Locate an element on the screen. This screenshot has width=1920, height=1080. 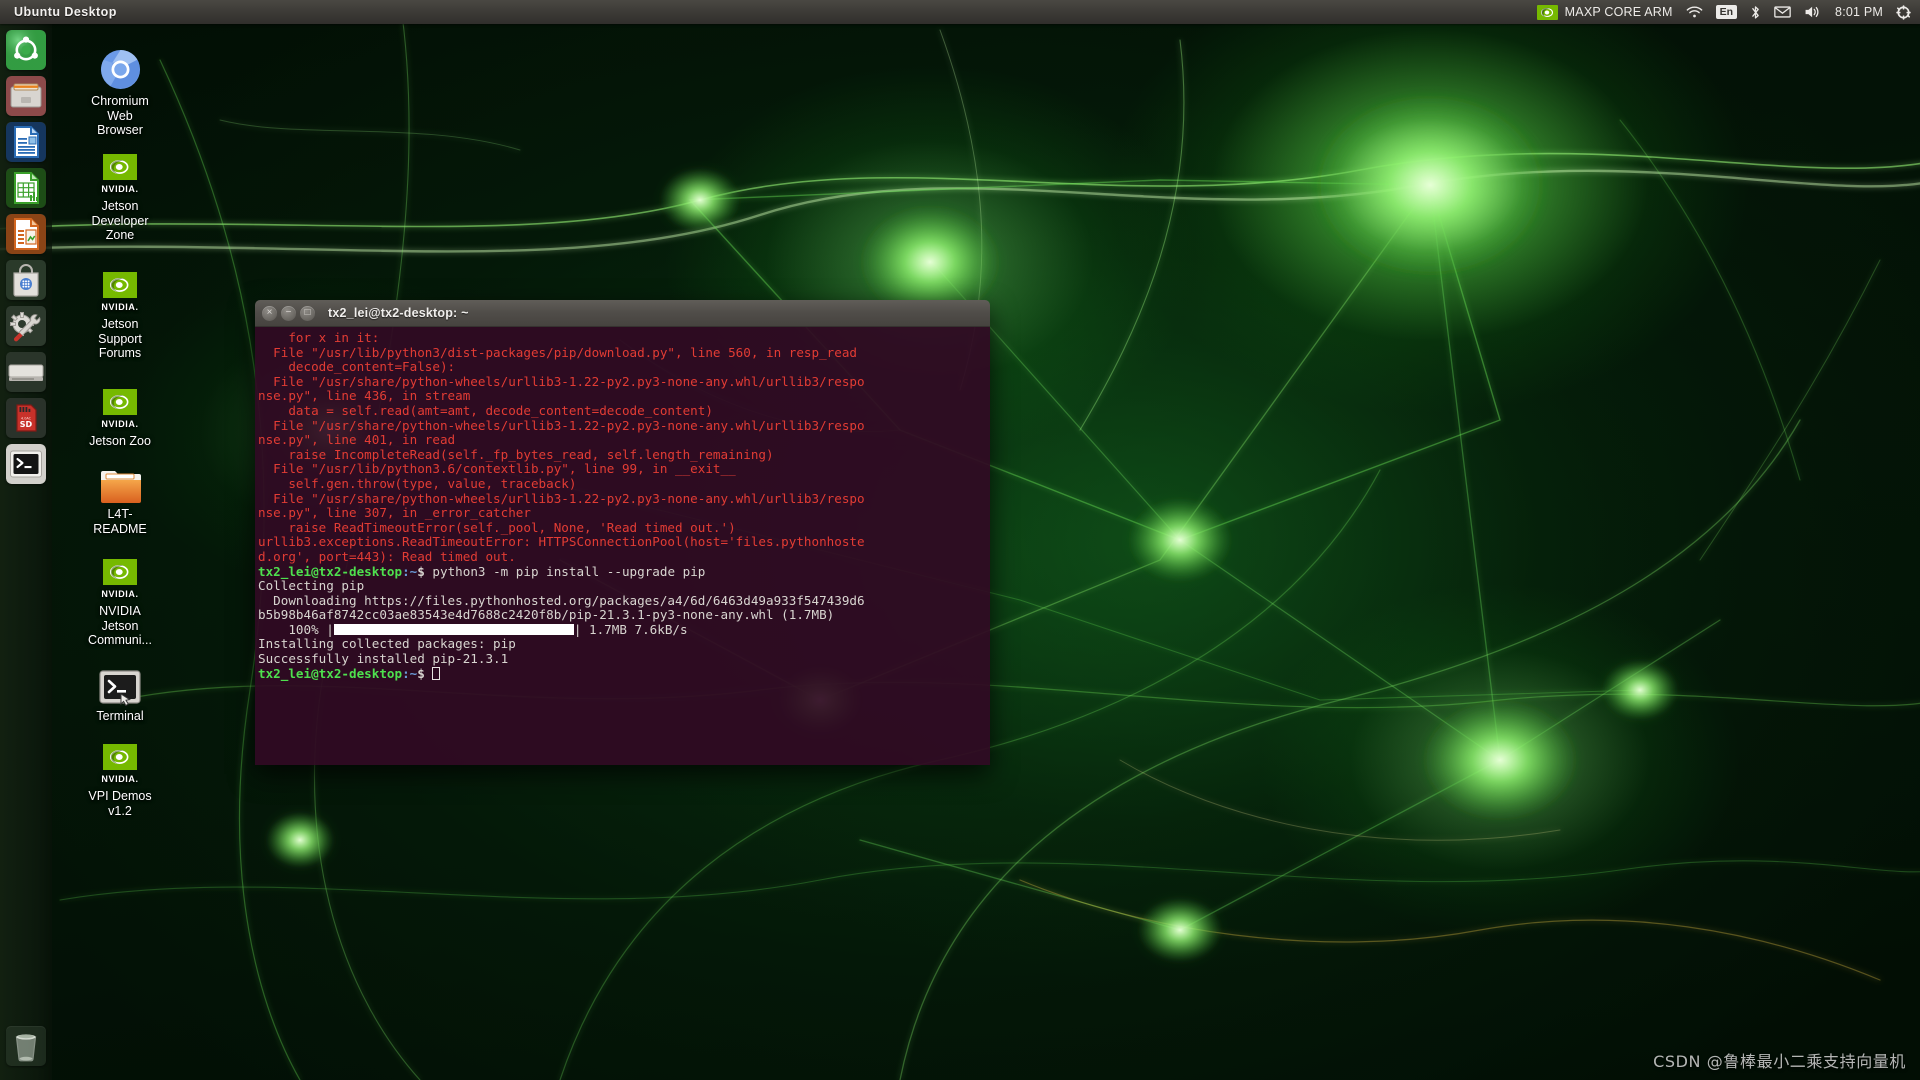
desktop-icon-label: Jetson Zoo is located at coordinates (120, 441).